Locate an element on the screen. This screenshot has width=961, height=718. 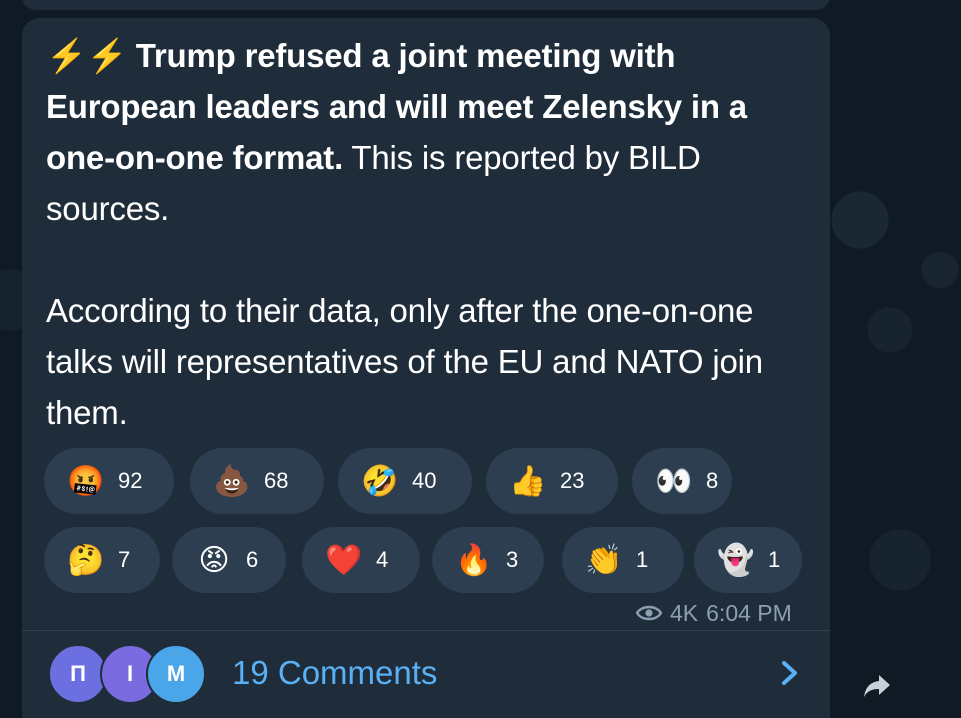
reaction-emoji-icon: ❤️ is located at coordinates (344, 560).